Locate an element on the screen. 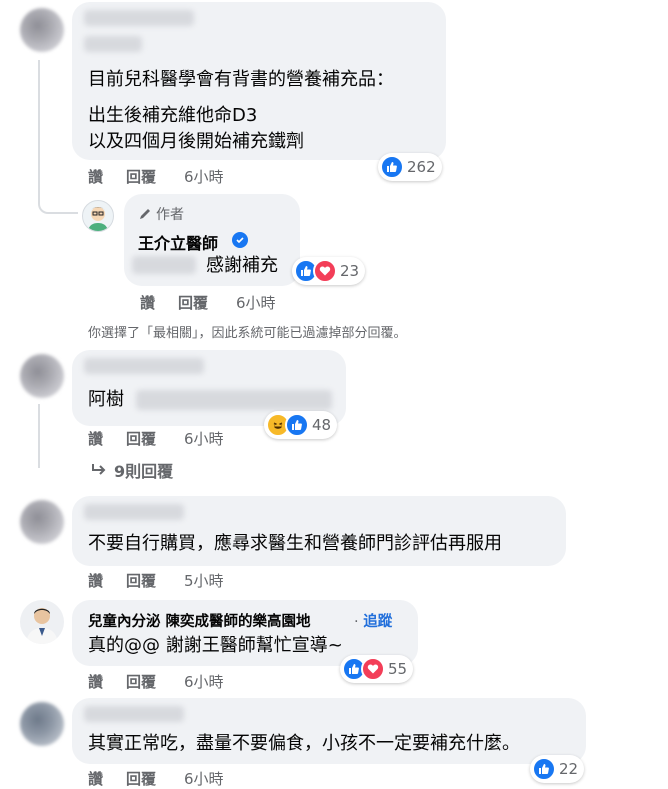 The width and height of the screenshot is (668, 789). reply-actions: 讚 回覆 6小時 is located at coordinates (208, 302).